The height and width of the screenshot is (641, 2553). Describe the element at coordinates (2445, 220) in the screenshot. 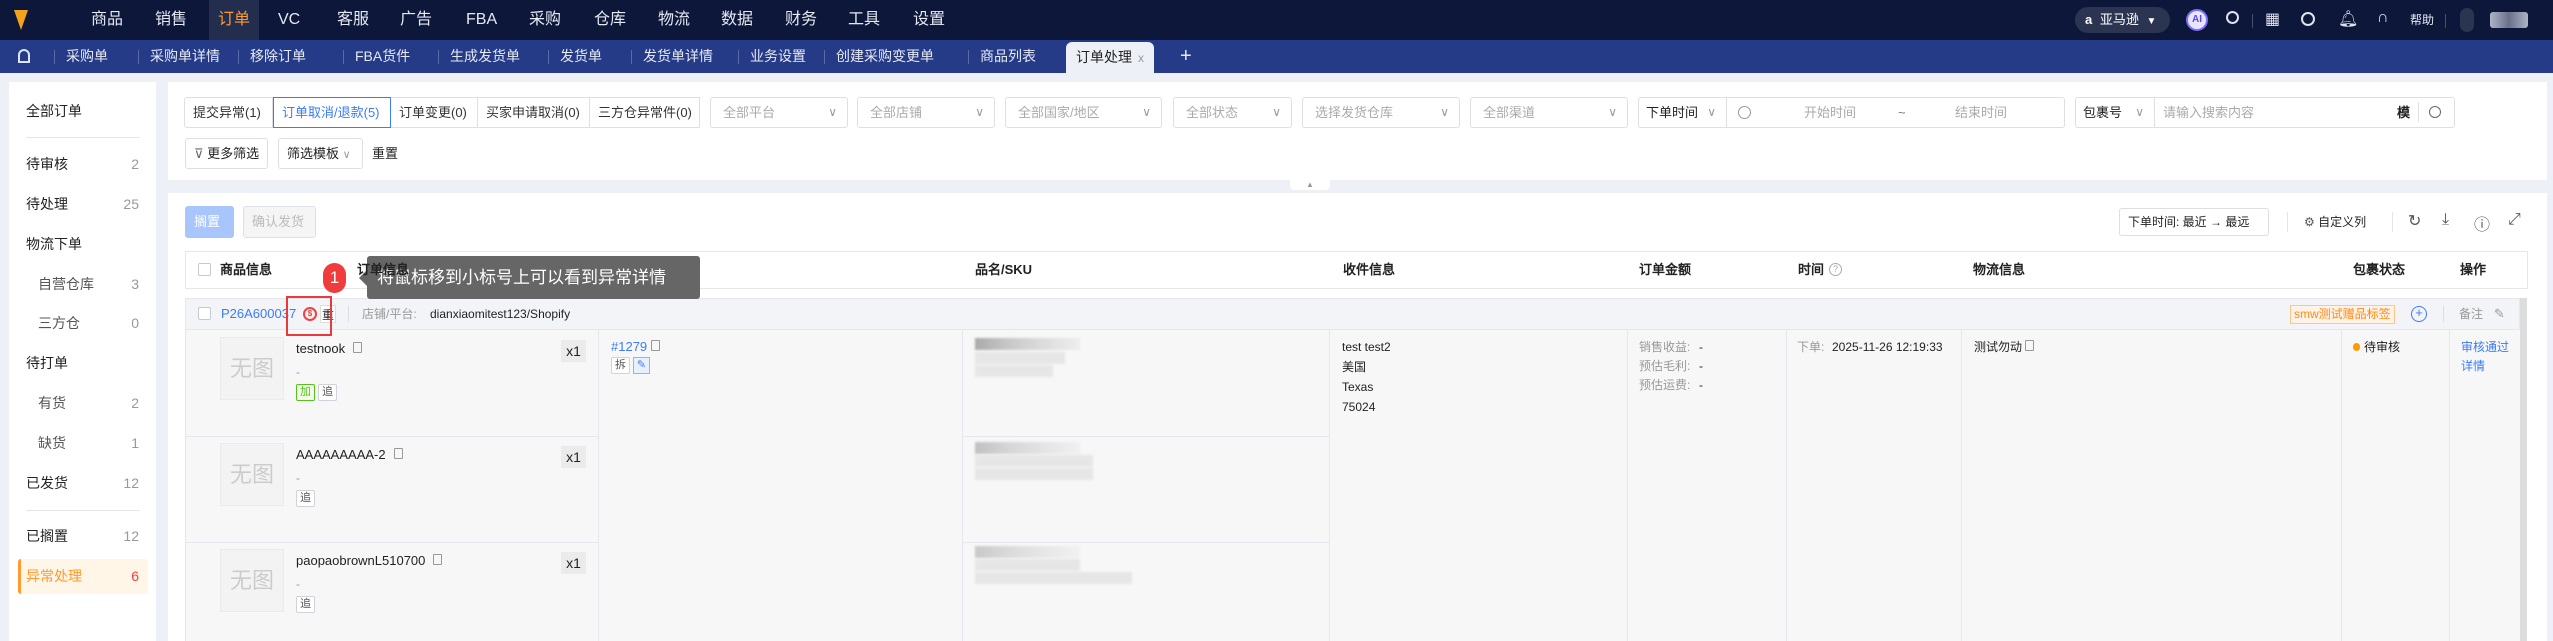

I see `export-icon: ⤓` at that location.